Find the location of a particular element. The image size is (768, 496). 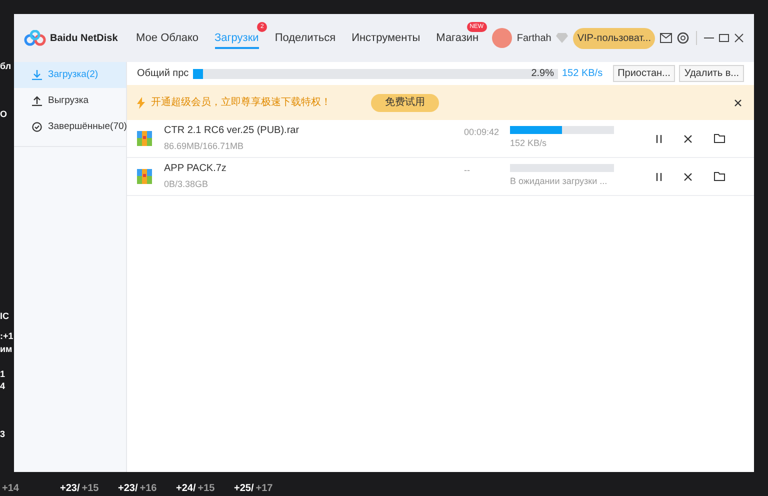

nav-tab: Мое Облако is located at coordinates (167, 38).